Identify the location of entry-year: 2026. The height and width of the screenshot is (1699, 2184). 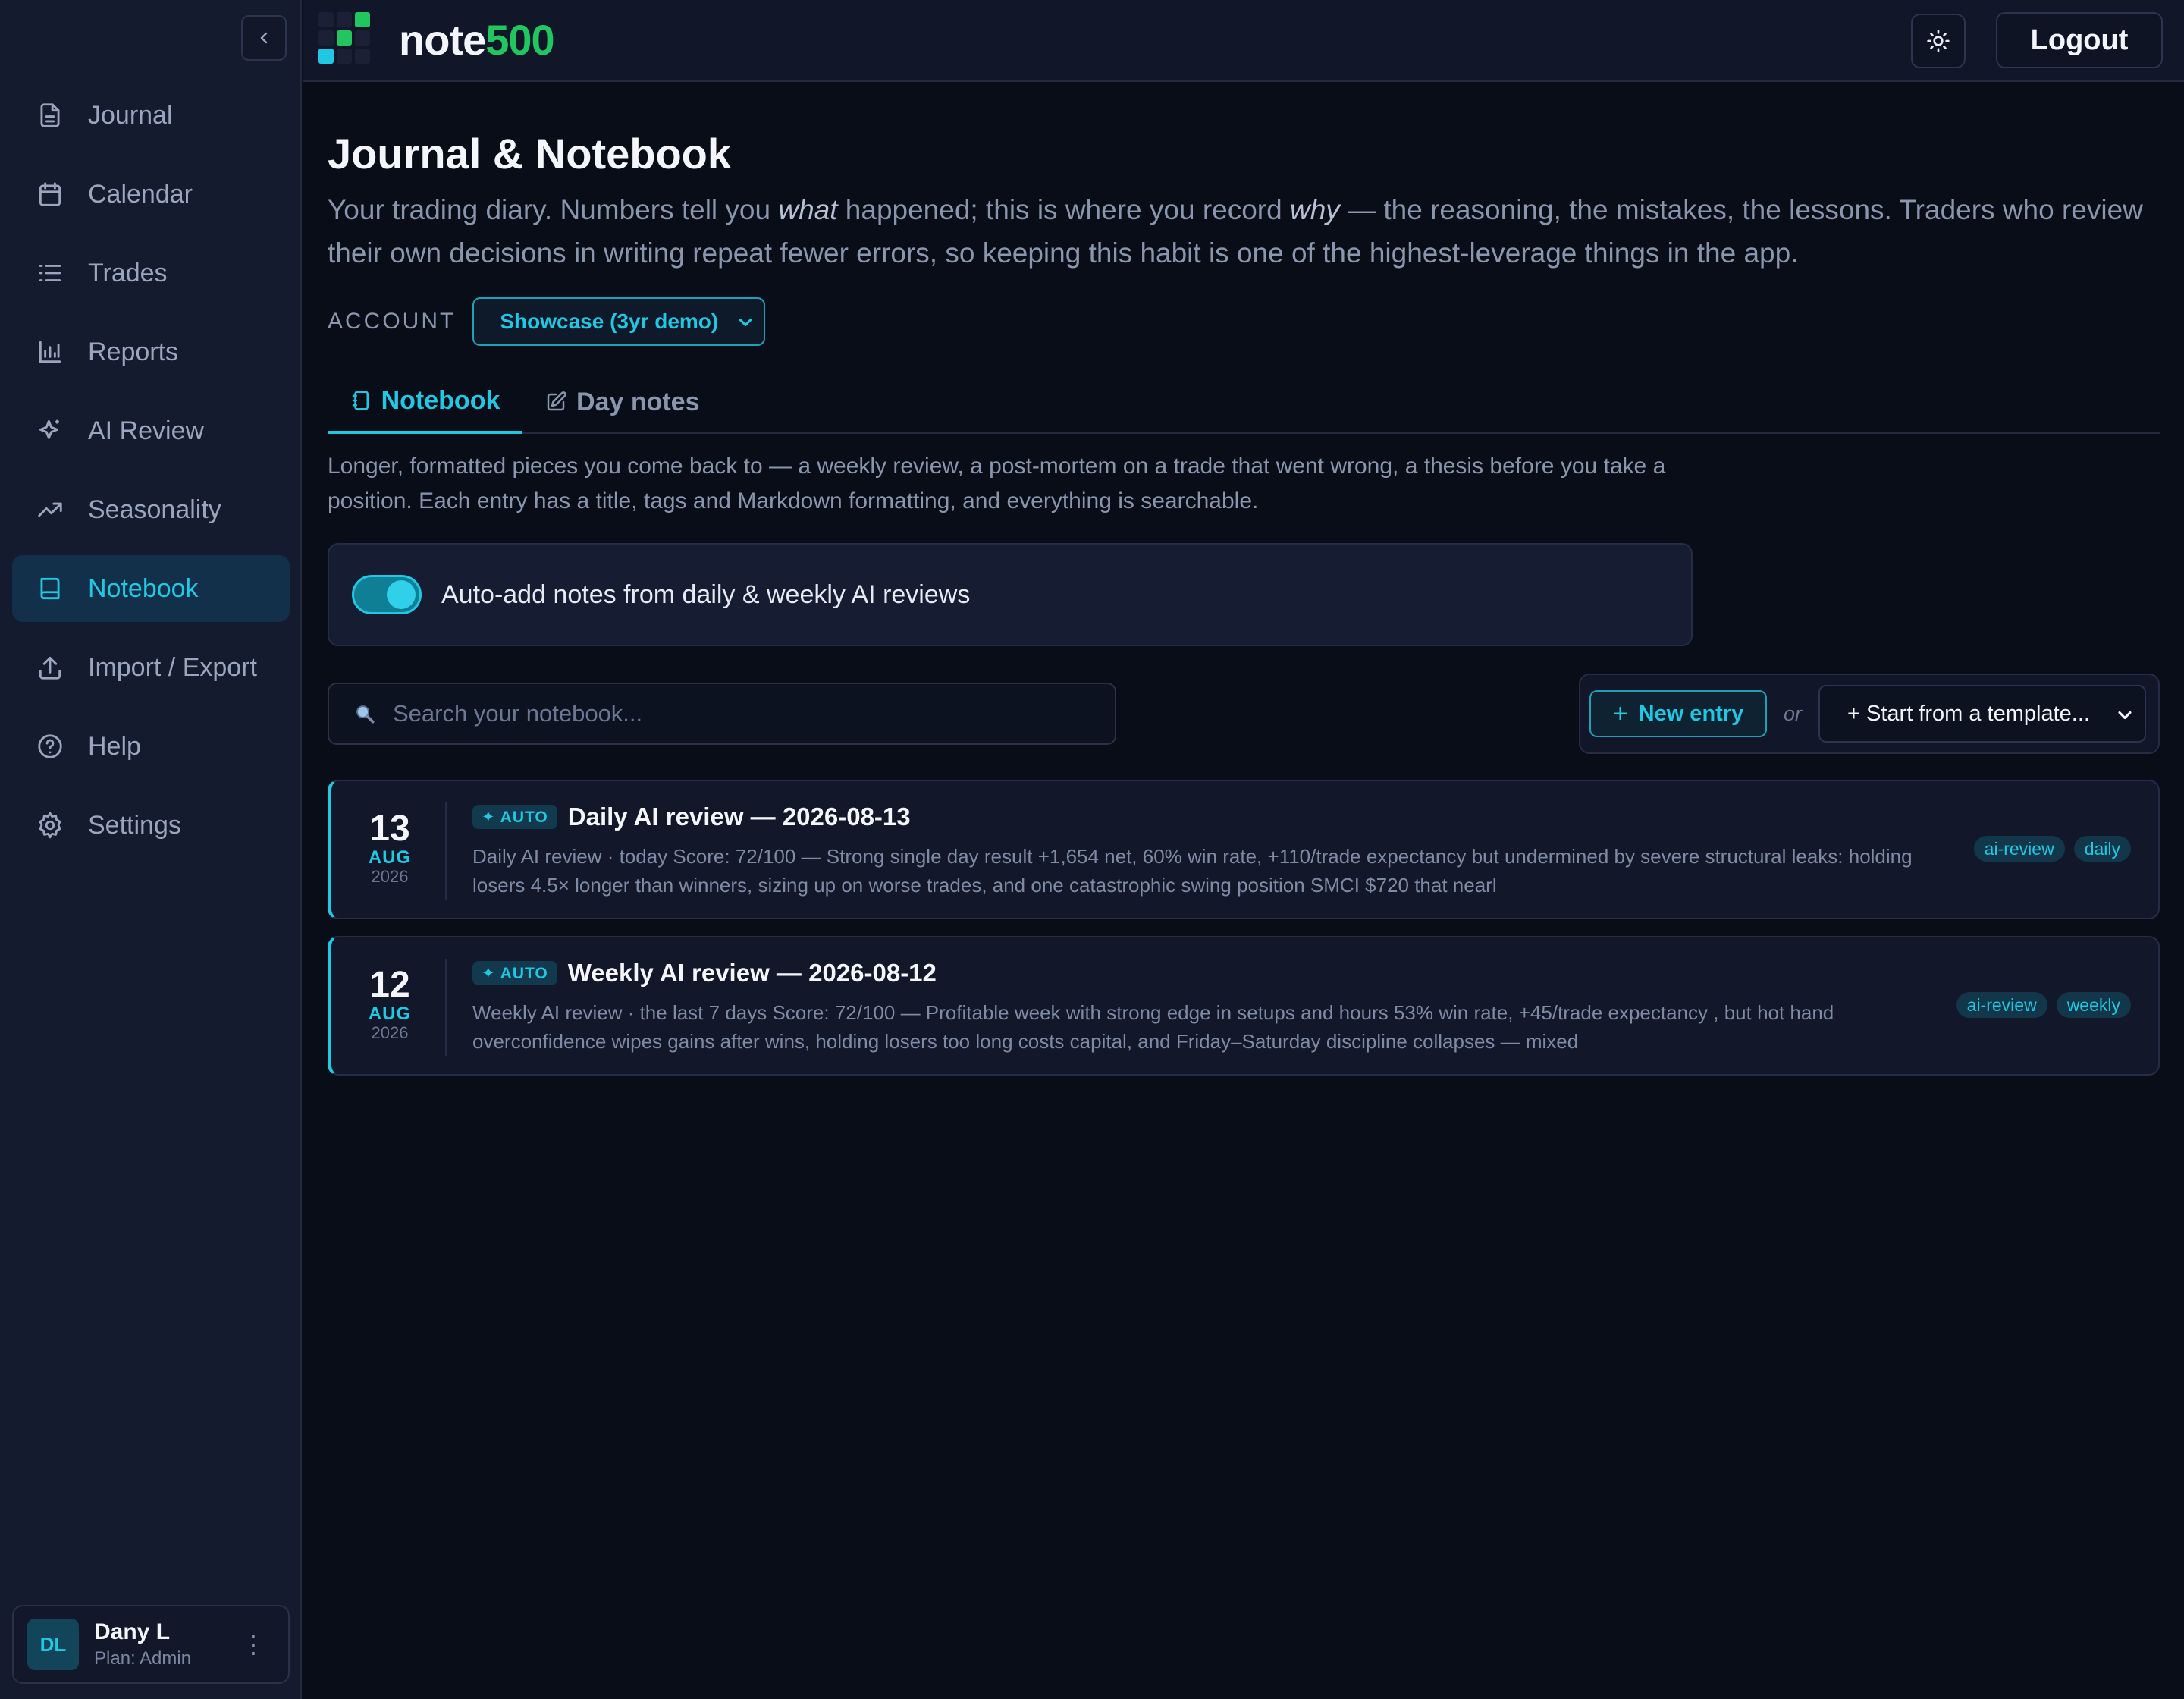
(390, 876).